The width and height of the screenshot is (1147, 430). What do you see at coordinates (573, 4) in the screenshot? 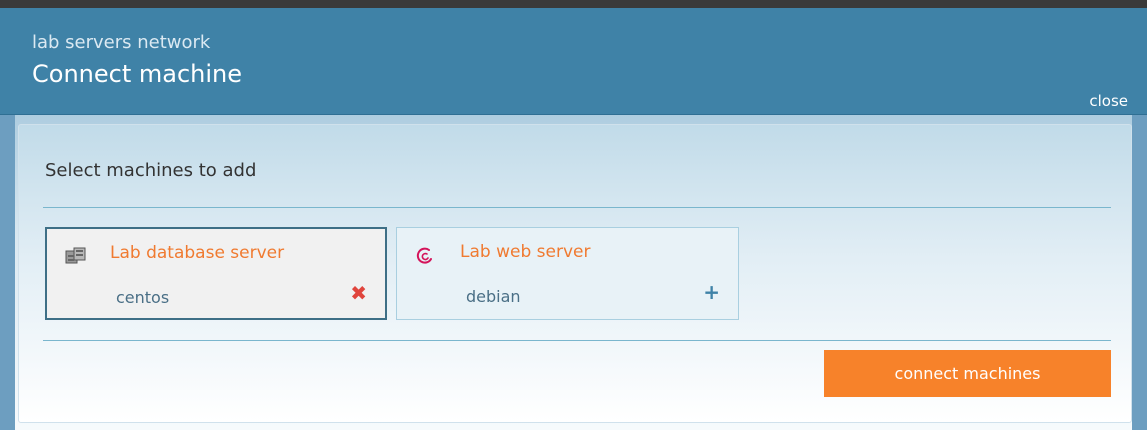
I see `top-strip` at bounding box center [573, 4].